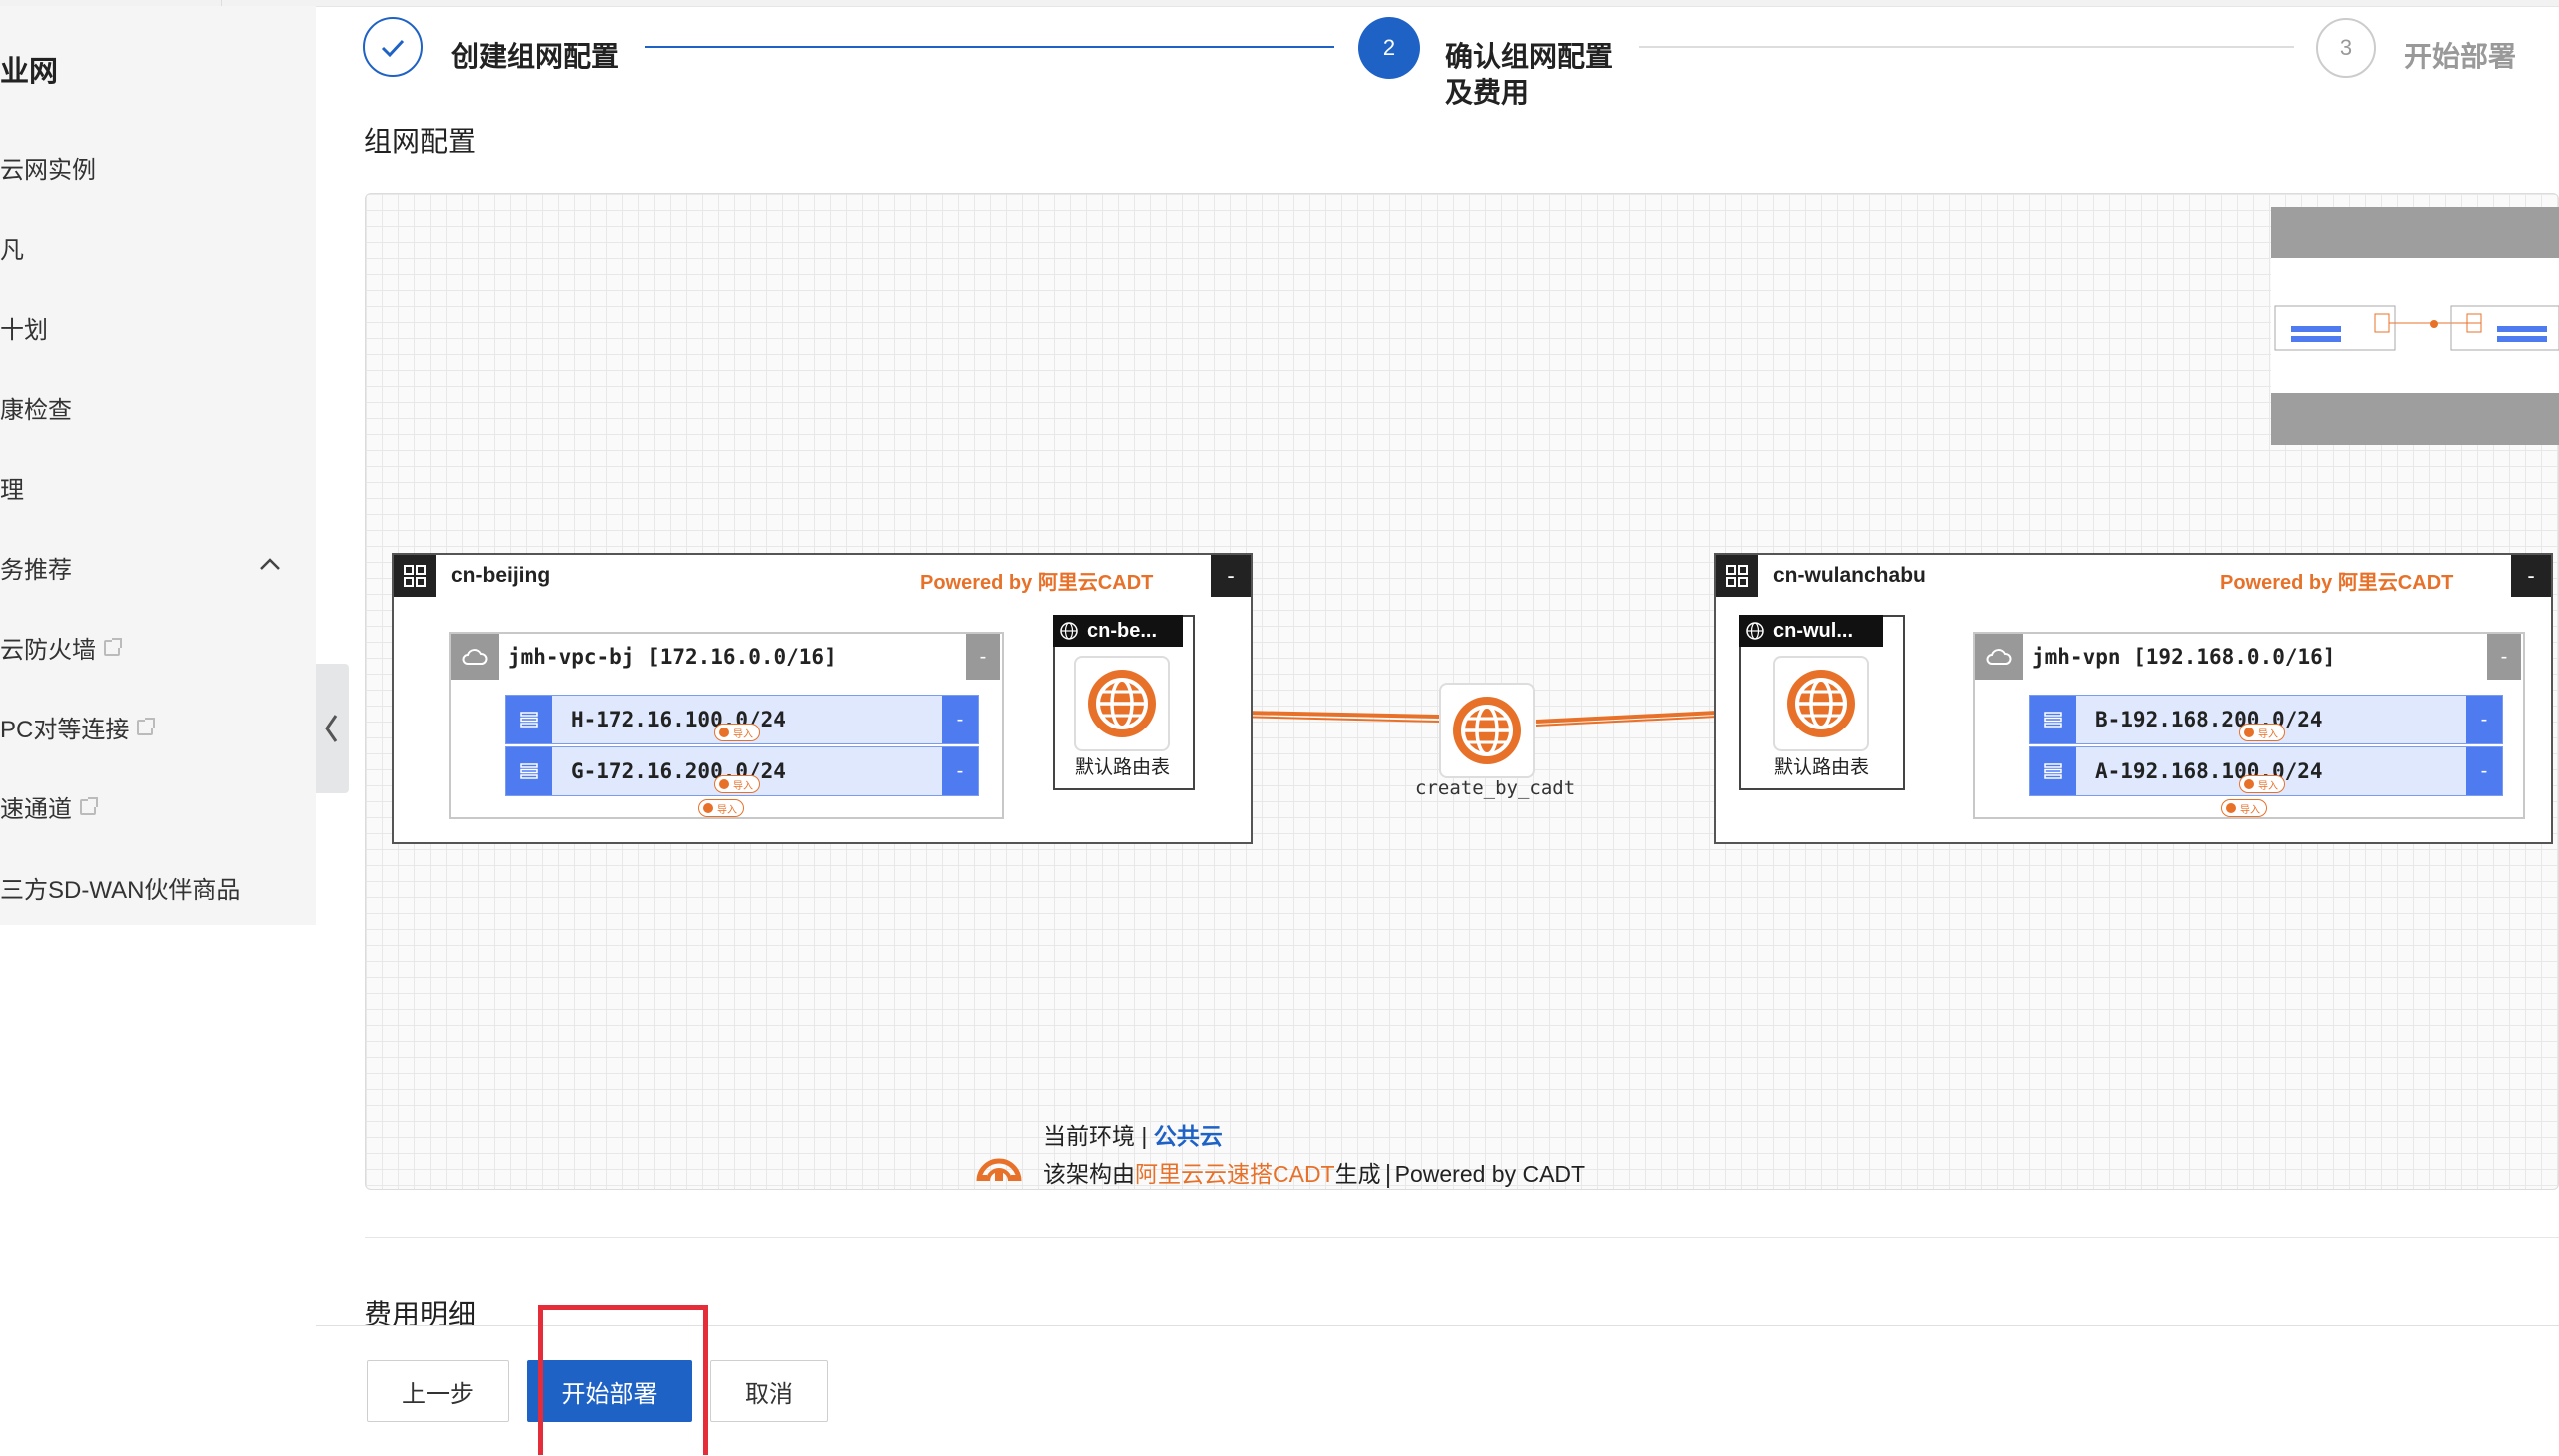 The width and height of the screenshot is (2559, 1456). Describe the element at coordinates (2184, 657) in the screenshot. I see `vpc-name: jmh-vpn [192.168.0.0/16]` at that location.